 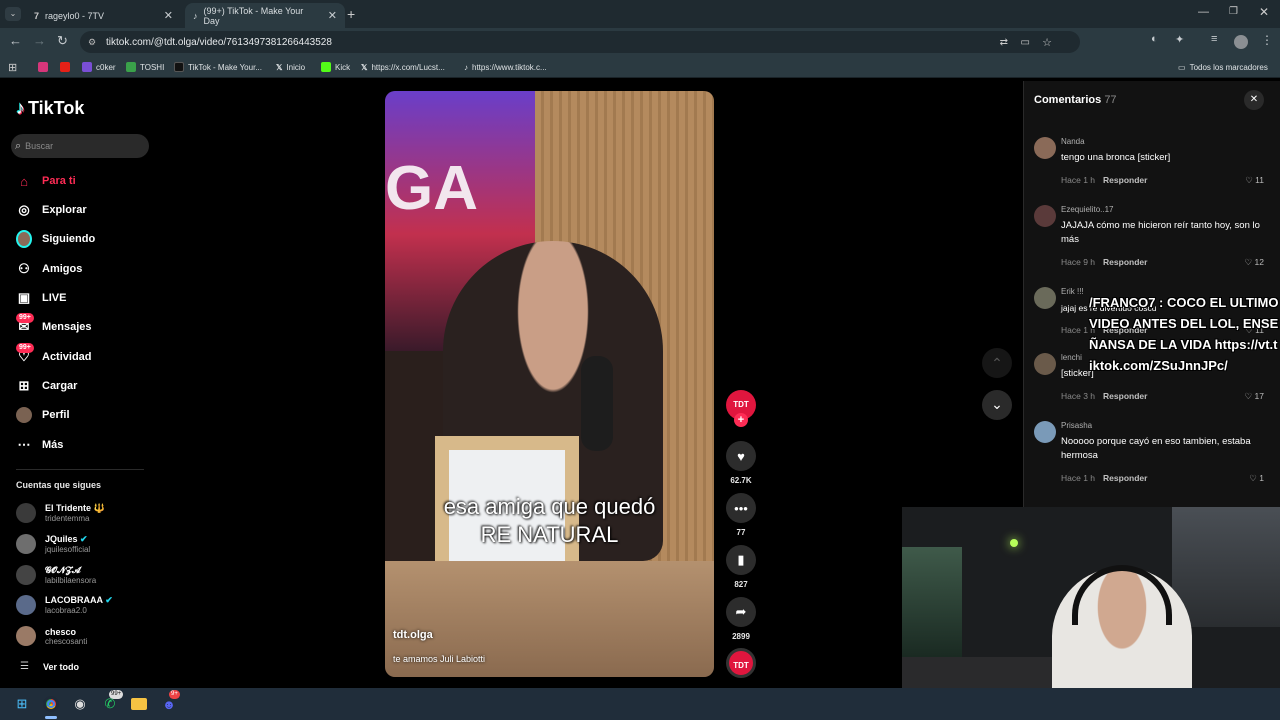 I want to click on followed-account: chesco chescosanti, so click(x=51, y=636).